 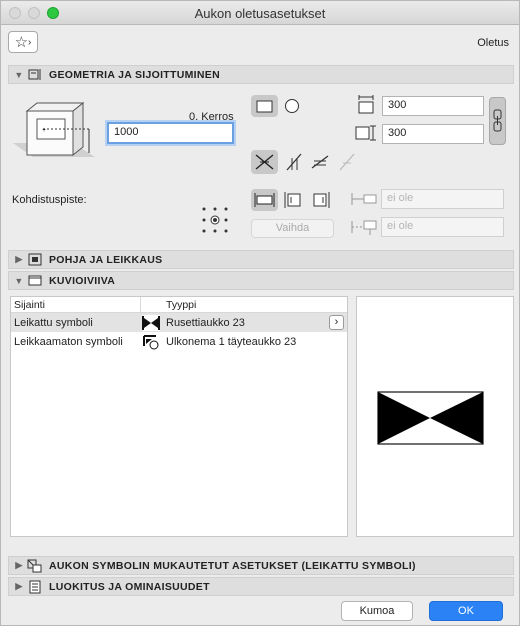 What do you see at coordinates (466, 611) in the screenshot?
I see `ok-button: OK` at bounding box center [466, 611].